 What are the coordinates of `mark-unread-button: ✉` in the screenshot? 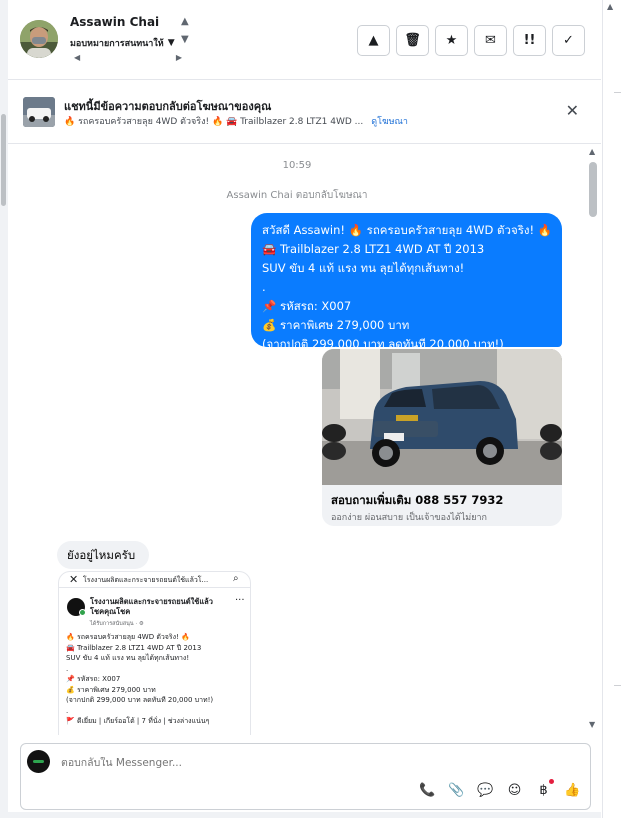 It's located at (490, 40).